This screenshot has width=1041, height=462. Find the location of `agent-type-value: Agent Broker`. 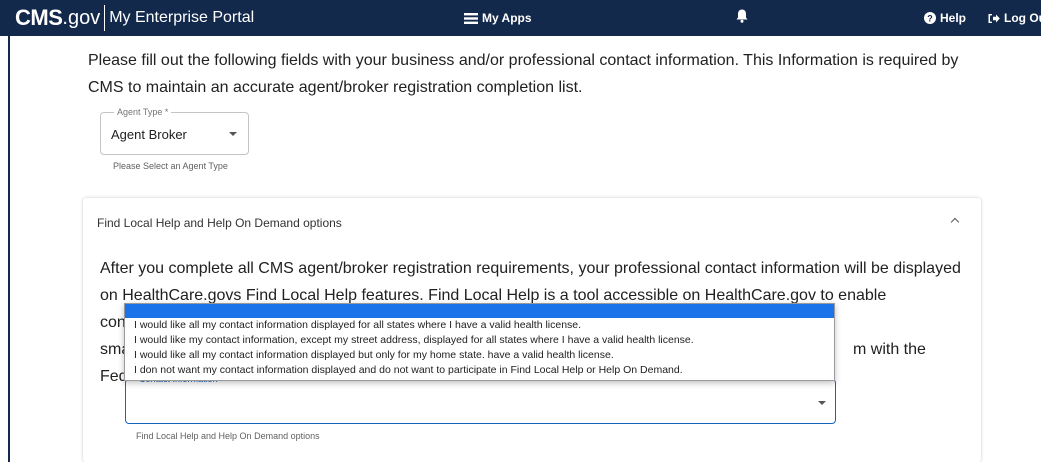

agent-type-value: Agent Broker is located at coordinates (149, 134).